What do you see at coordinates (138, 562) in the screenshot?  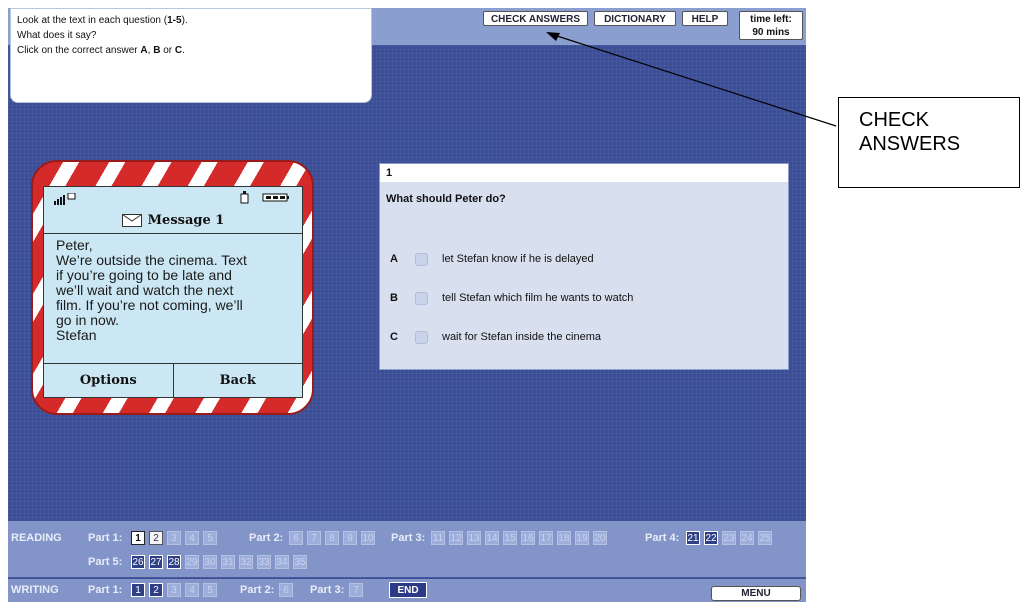 I see `question-nav-box: 26` at bounding box center [138, 562].